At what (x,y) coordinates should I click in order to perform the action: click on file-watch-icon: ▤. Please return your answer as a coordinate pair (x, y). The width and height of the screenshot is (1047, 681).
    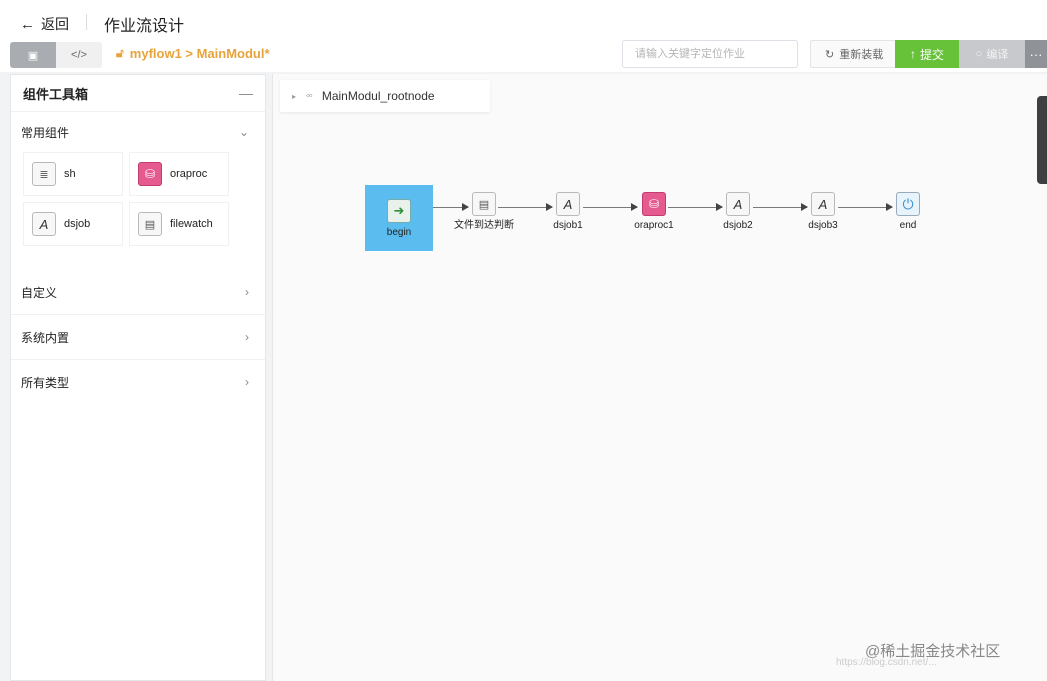
    Looking at the image, I should click on (150, 224).